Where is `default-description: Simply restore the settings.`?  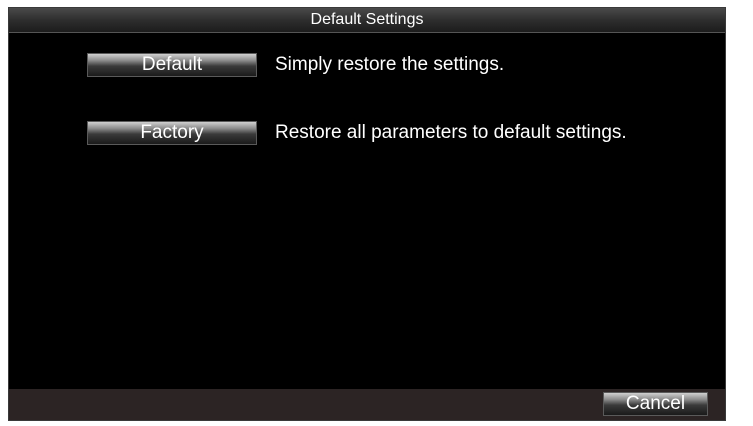
default-description: Simply restore the settings. is located at coordinates (390, 64).